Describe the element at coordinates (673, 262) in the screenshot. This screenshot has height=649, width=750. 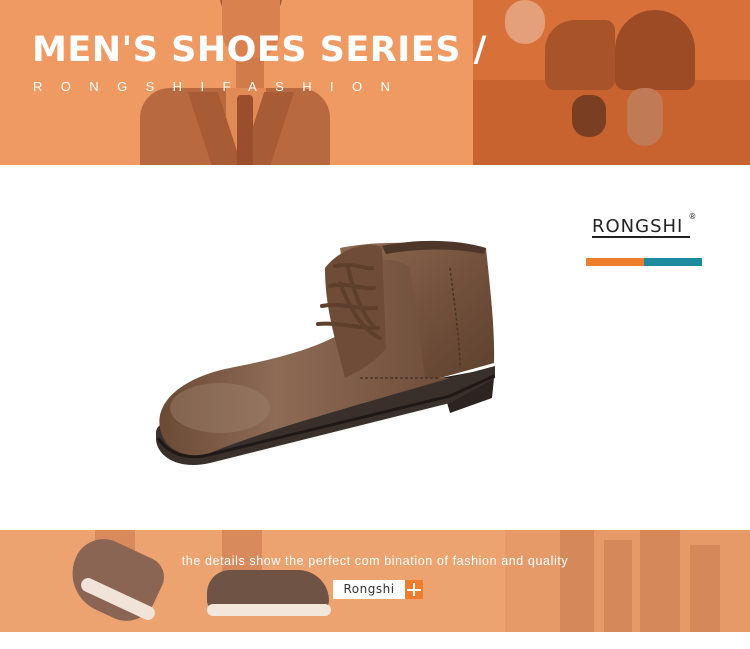
I see `accent-bar-teal` at that location.